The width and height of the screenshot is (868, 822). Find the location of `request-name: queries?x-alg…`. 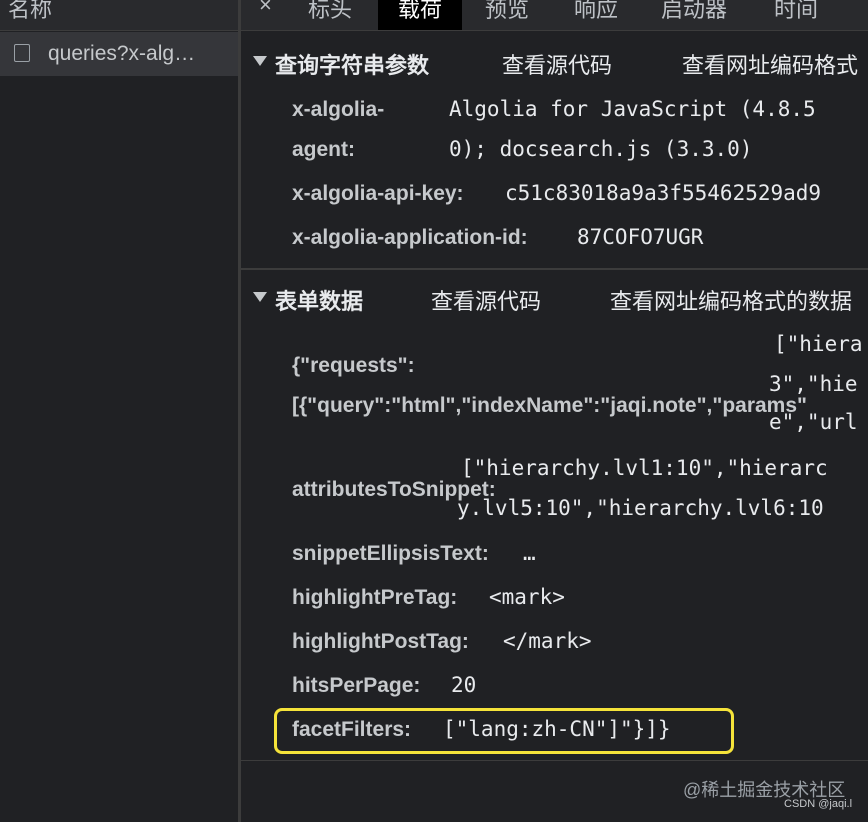

request-name: queries?x-alg… is located at coordinates (122, 53).